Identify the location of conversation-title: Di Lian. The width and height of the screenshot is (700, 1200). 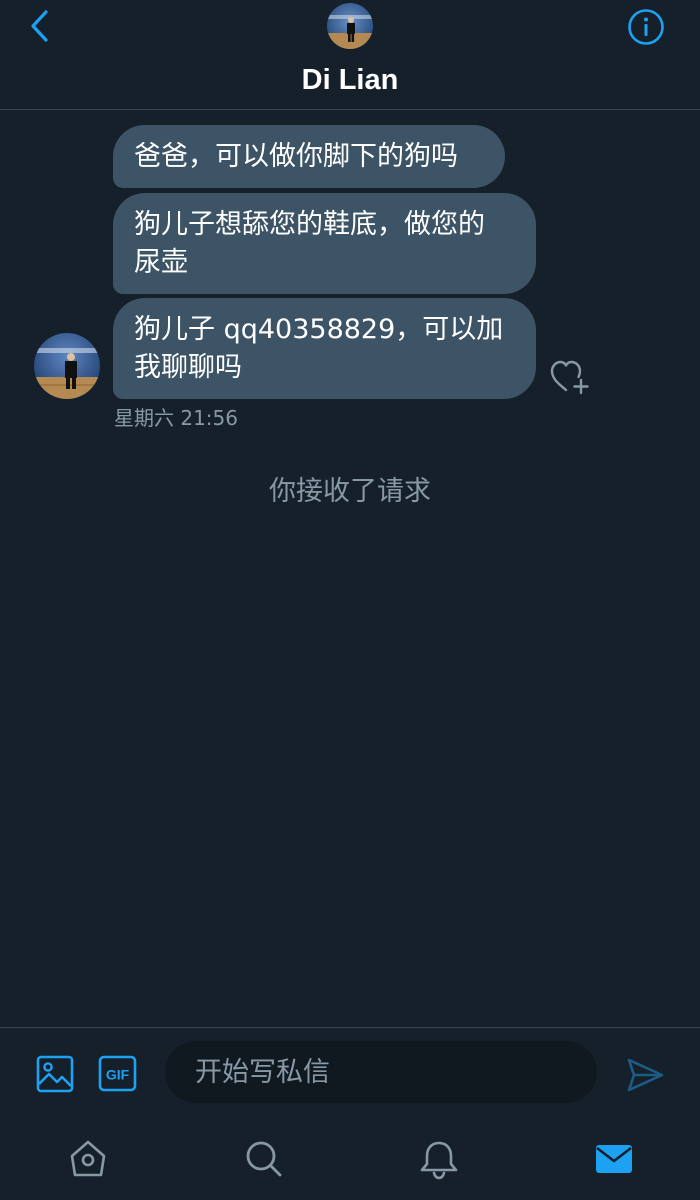
(350, 80).